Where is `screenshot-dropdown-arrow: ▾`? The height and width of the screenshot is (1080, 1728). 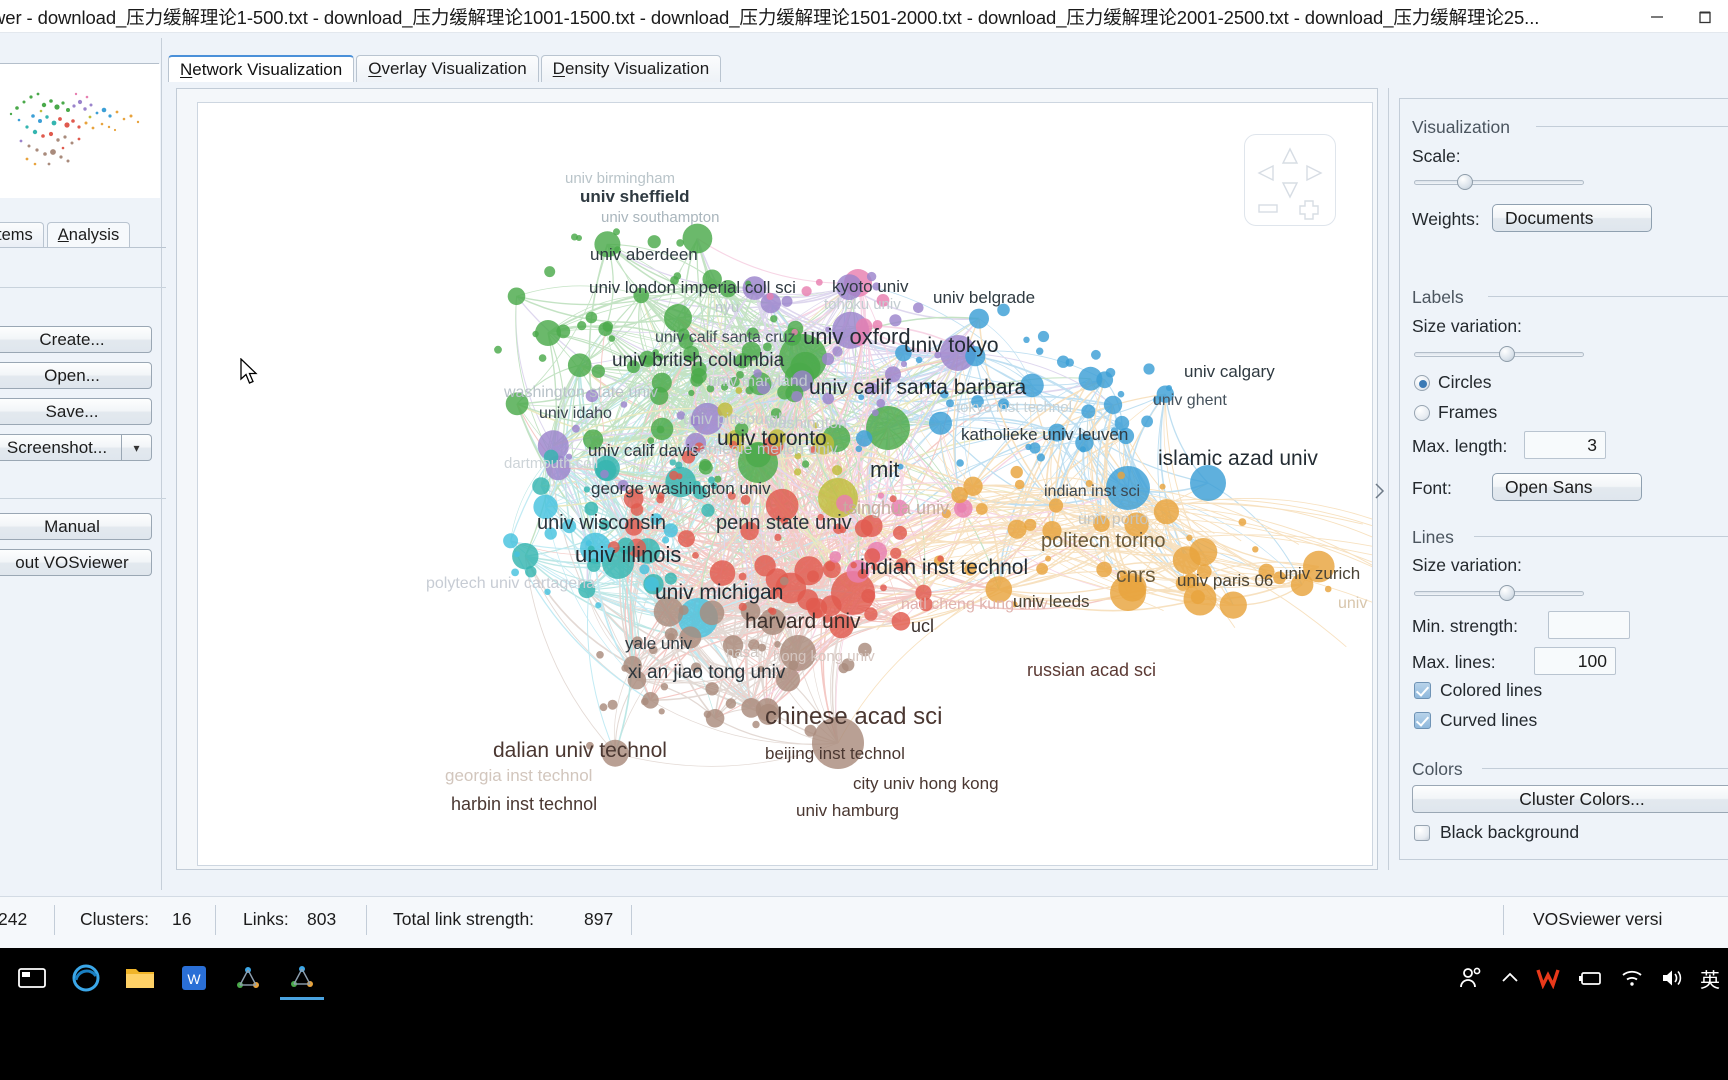
screenshot-dropdown-arrow: ▾ is located at coordinates (137, 447).